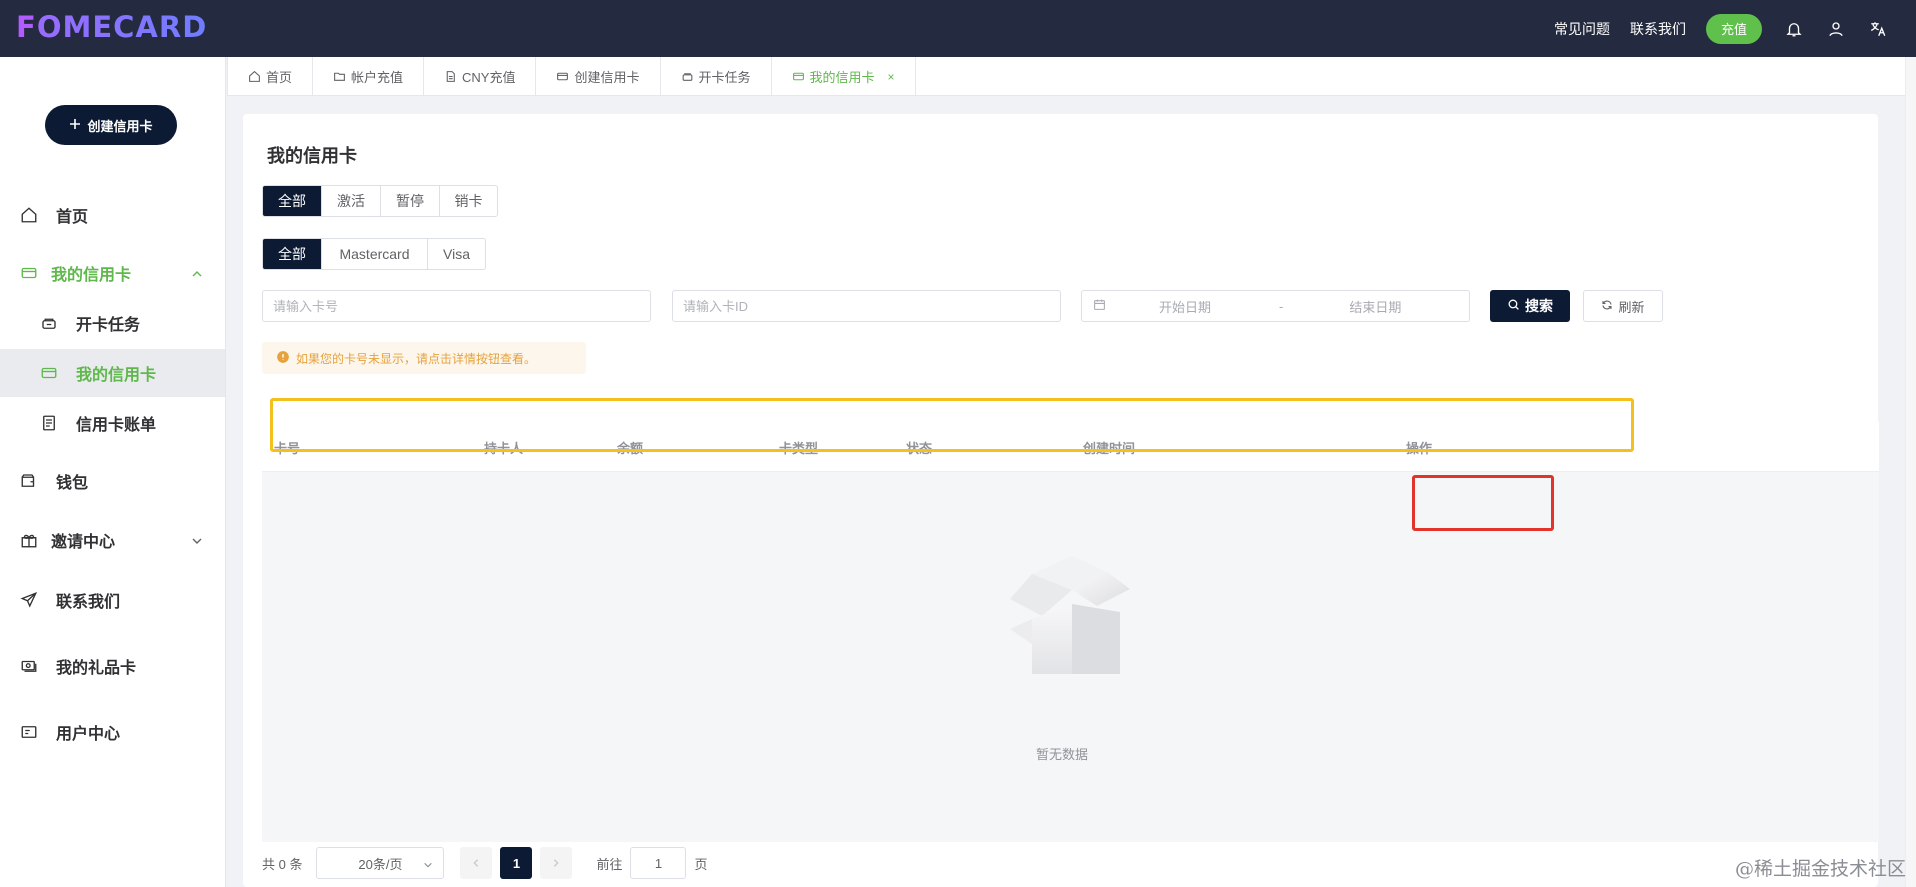  Describe the element at coordinates (1836, 29) in the screenshot. I see `user-icon` at that location.